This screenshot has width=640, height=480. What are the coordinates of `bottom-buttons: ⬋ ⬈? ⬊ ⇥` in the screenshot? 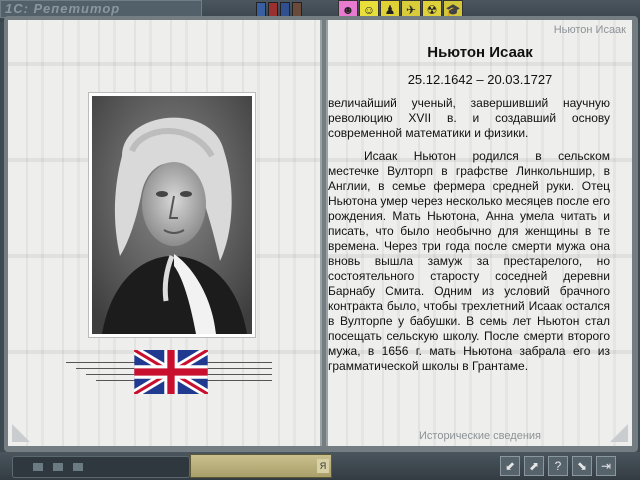 It's located at (558, 466).